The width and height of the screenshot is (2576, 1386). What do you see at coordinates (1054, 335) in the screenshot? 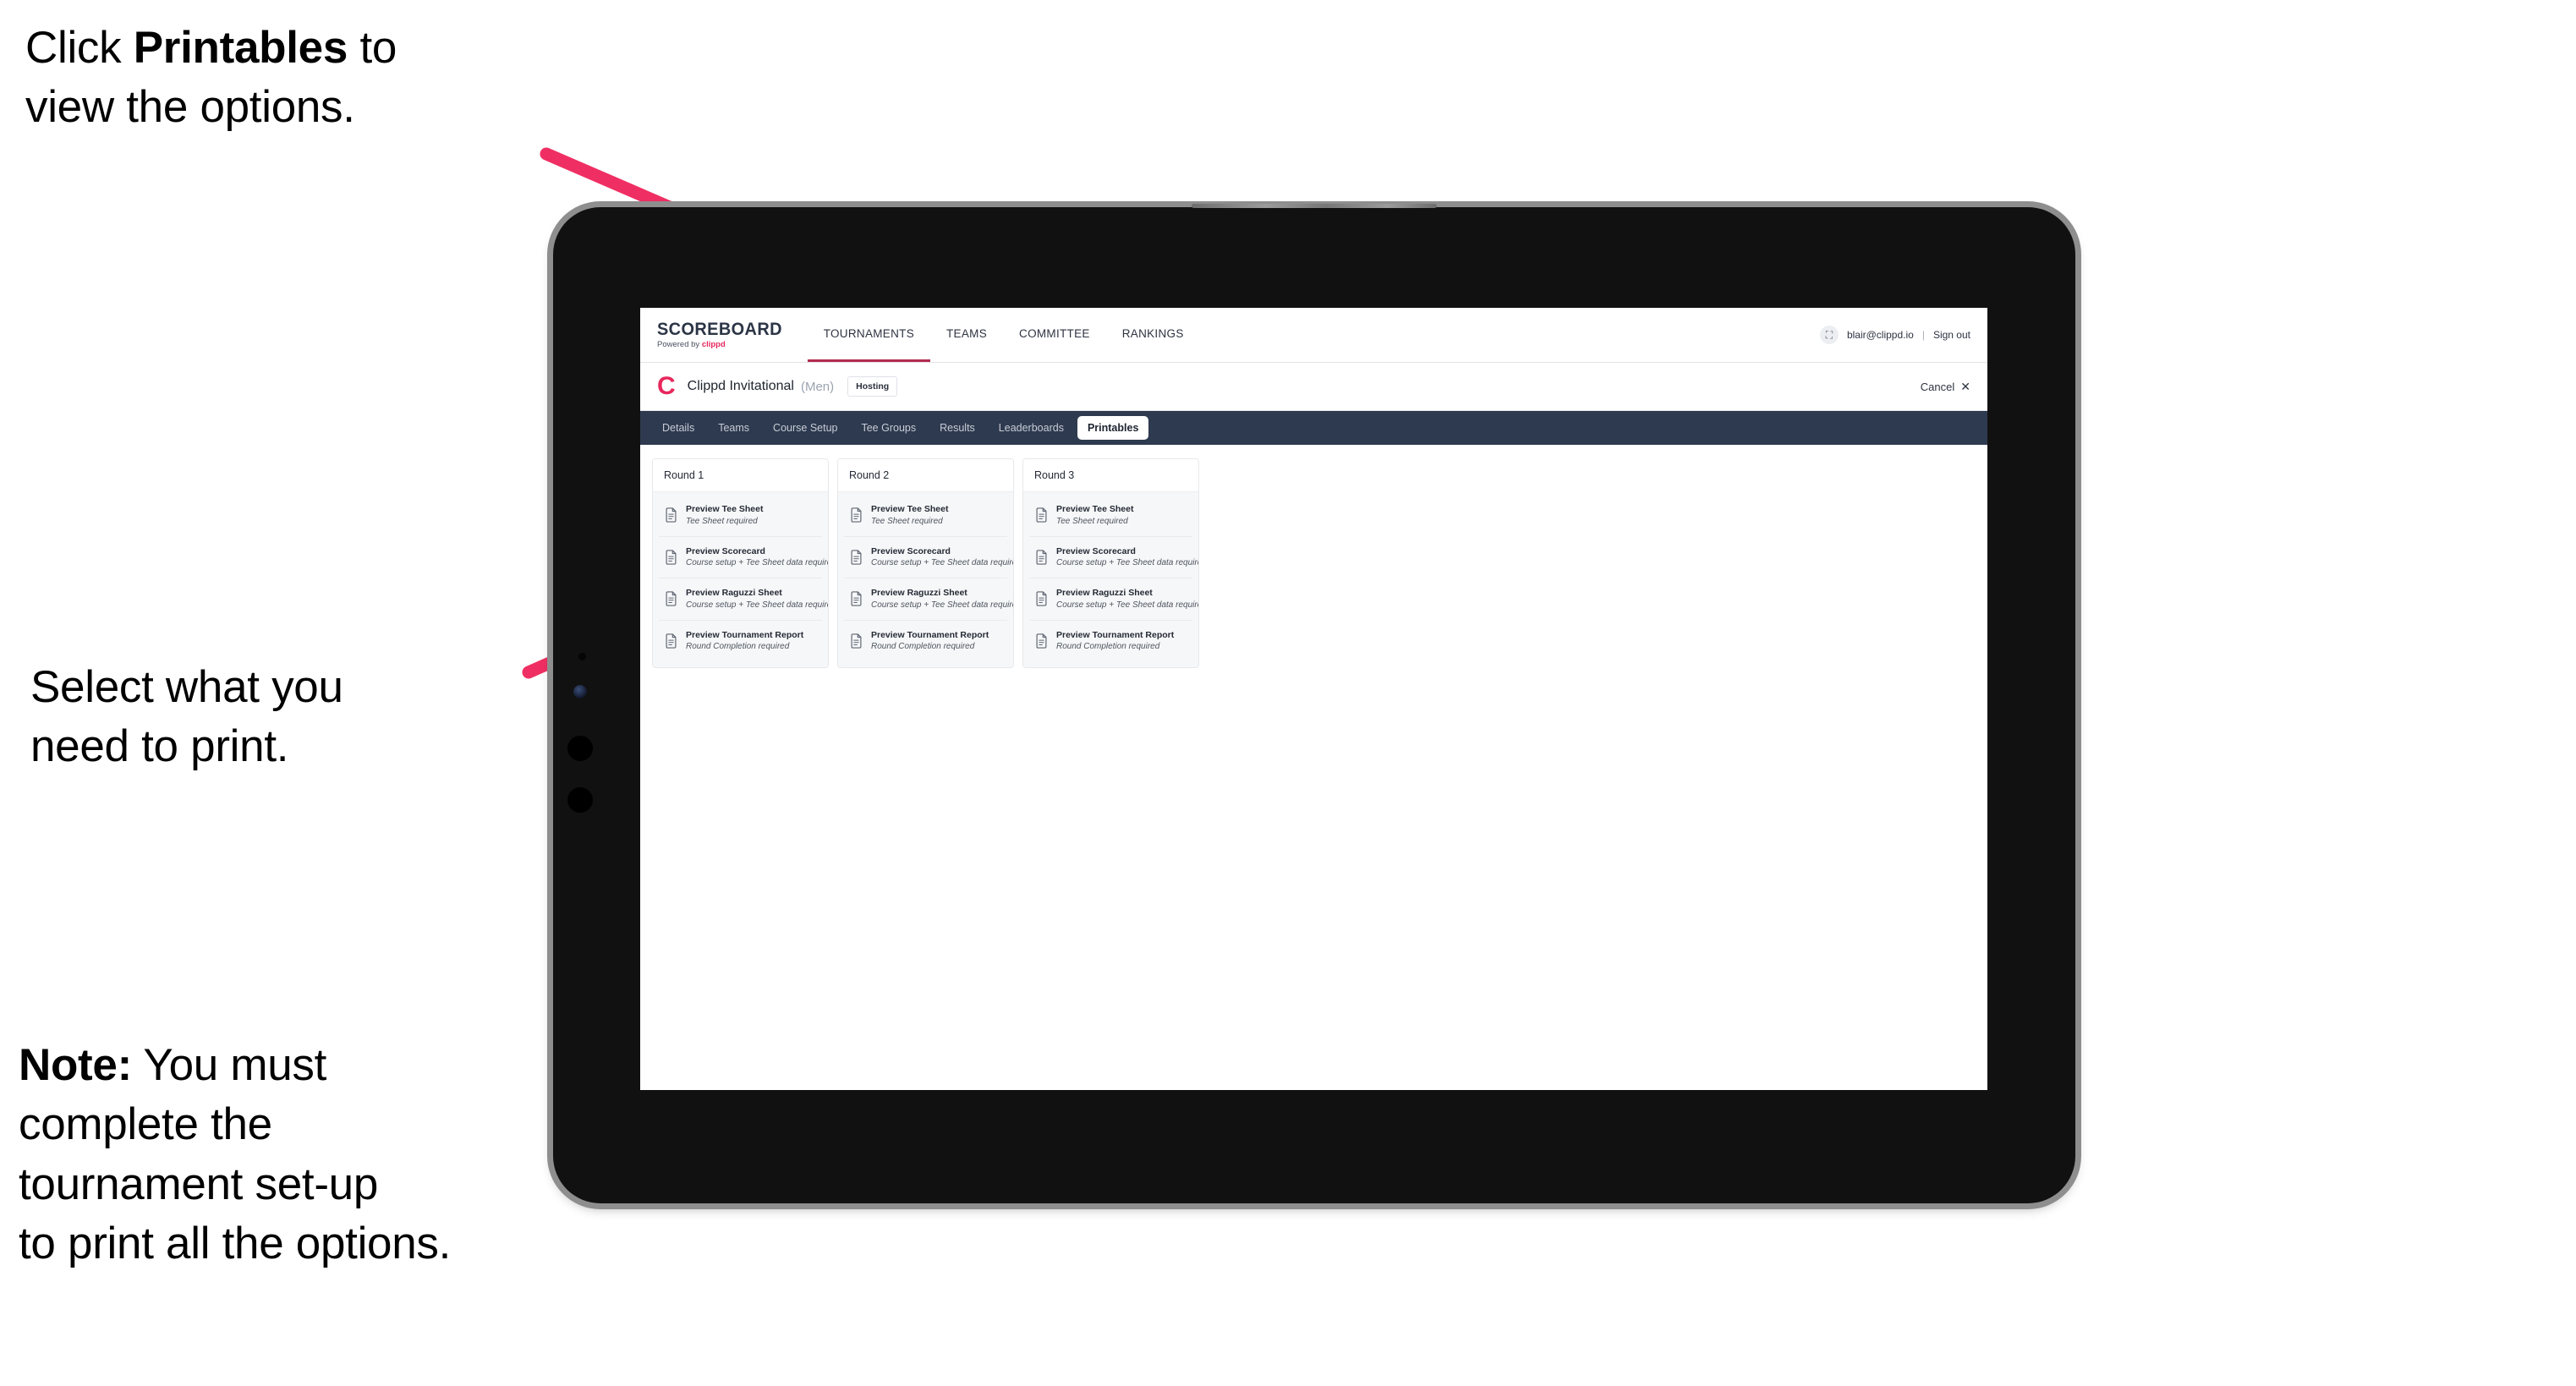
I see `nav-item-committee: COMMITTEE` at bounding box center [1054, 335].